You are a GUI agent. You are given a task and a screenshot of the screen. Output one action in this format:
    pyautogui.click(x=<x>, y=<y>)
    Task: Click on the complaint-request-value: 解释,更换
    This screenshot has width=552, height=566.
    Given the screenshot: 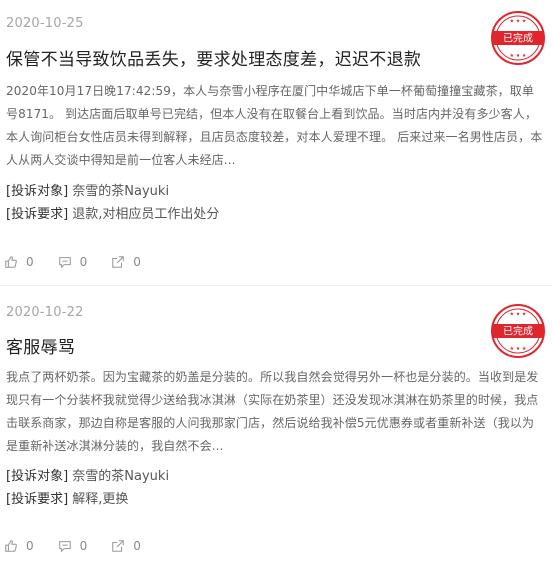 What is the action you would take?
    pyautogui.click(x=100, y=499)
    